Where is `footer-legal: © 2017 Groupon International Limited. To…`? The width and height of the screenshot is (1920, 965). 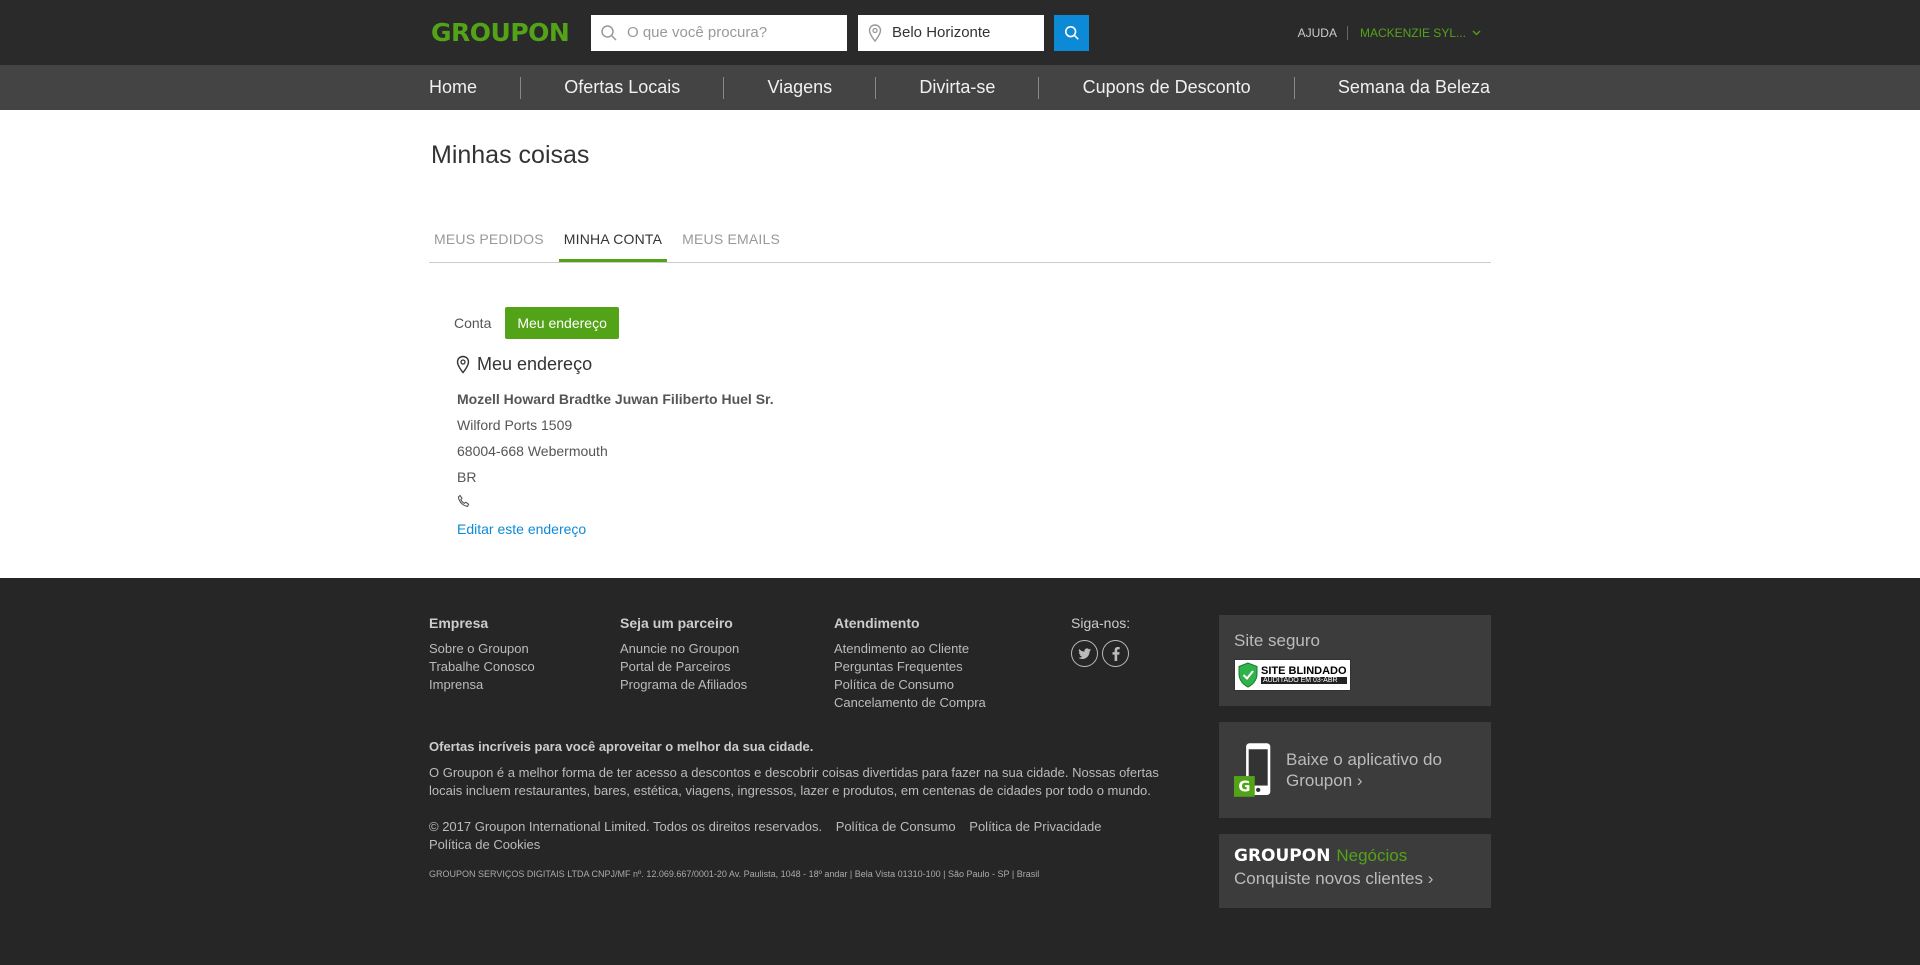 footer-legal: © 2017 Groupon International Limited. To… is located at coordinates (804, 836).